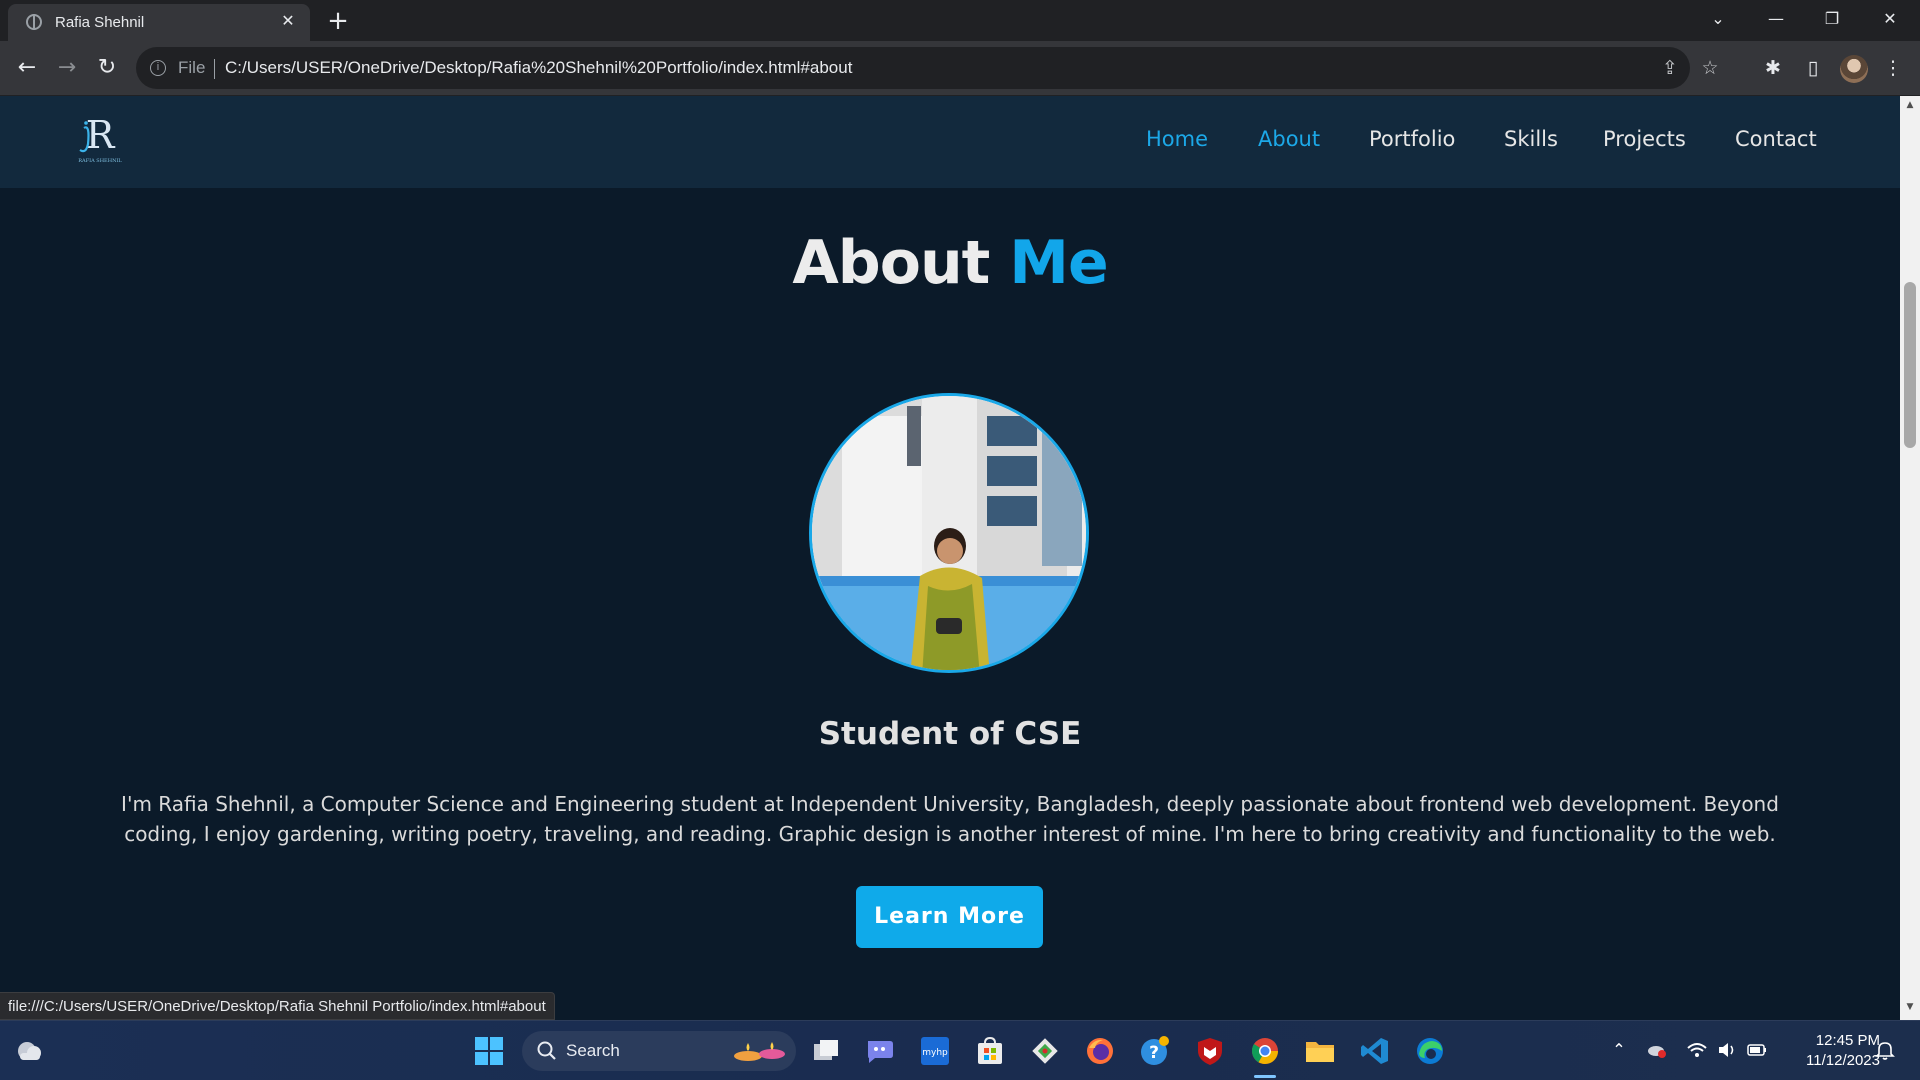 This screenshot has height=1080, width=1920. What do you see at coordinates (1619, 1050) in the screenshot?
I see `show-hidden-icons-chevron-icon: ⌃` at bounding box center [1619, 1050].